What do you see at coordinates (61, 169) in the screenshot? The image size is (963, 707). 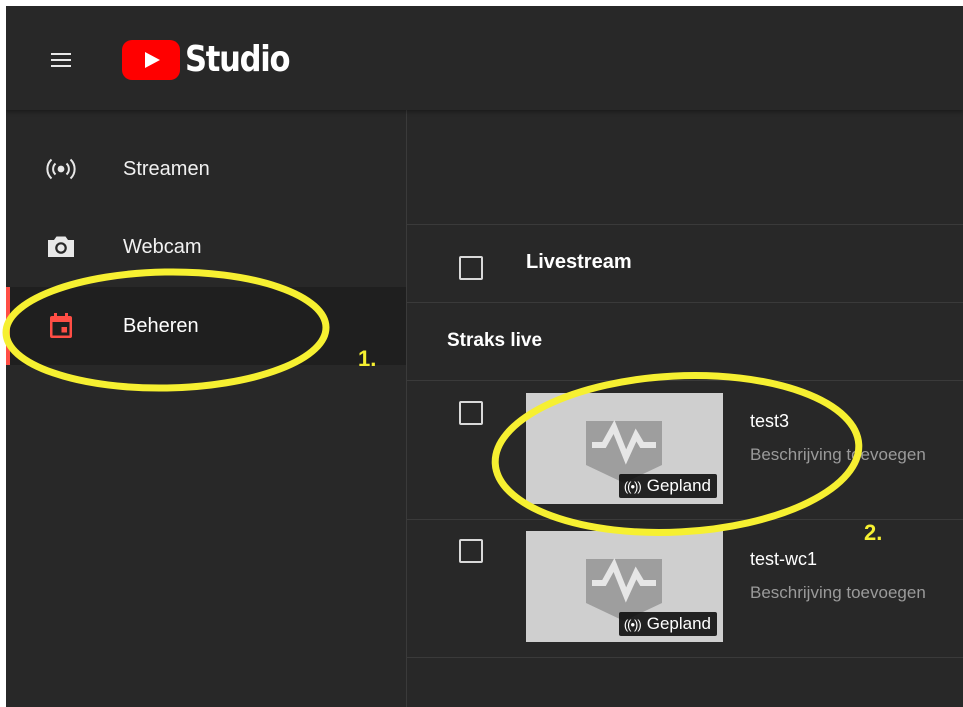 I see `live-broadcast-icon` at bounding box center [61, 169].